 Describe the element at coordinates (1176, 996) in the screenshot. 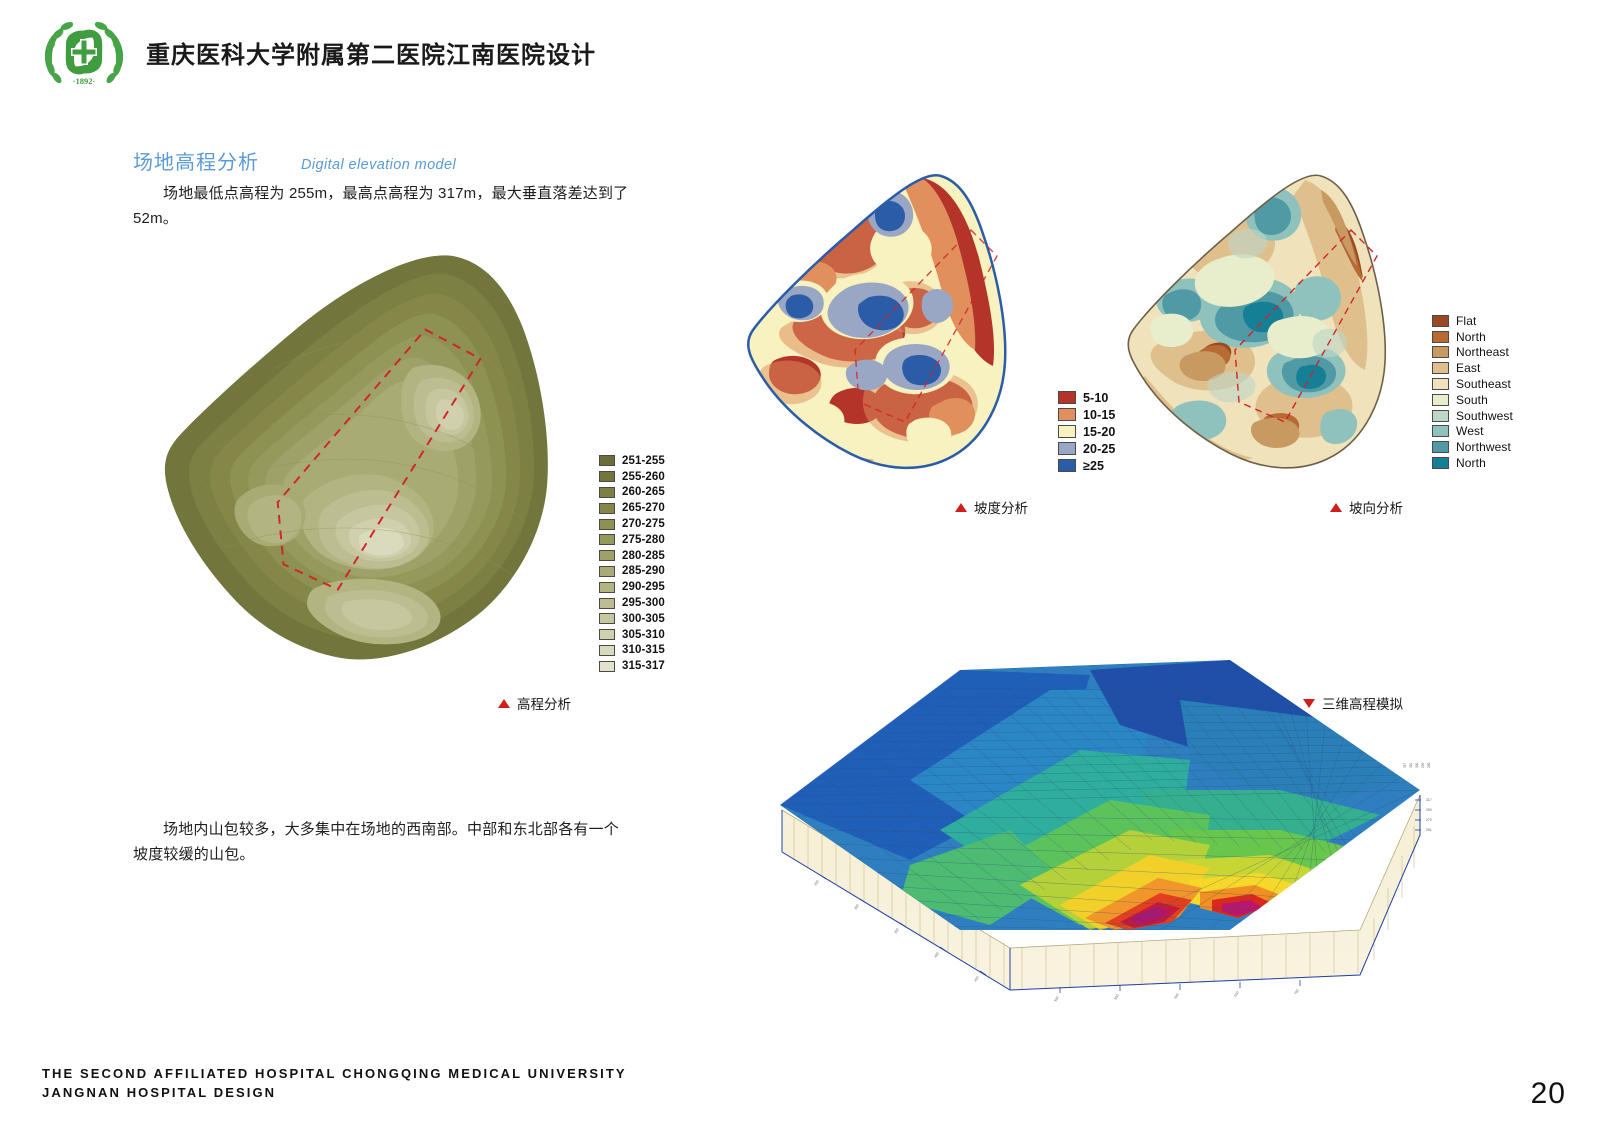

I see `svg-text: 600` at that location.